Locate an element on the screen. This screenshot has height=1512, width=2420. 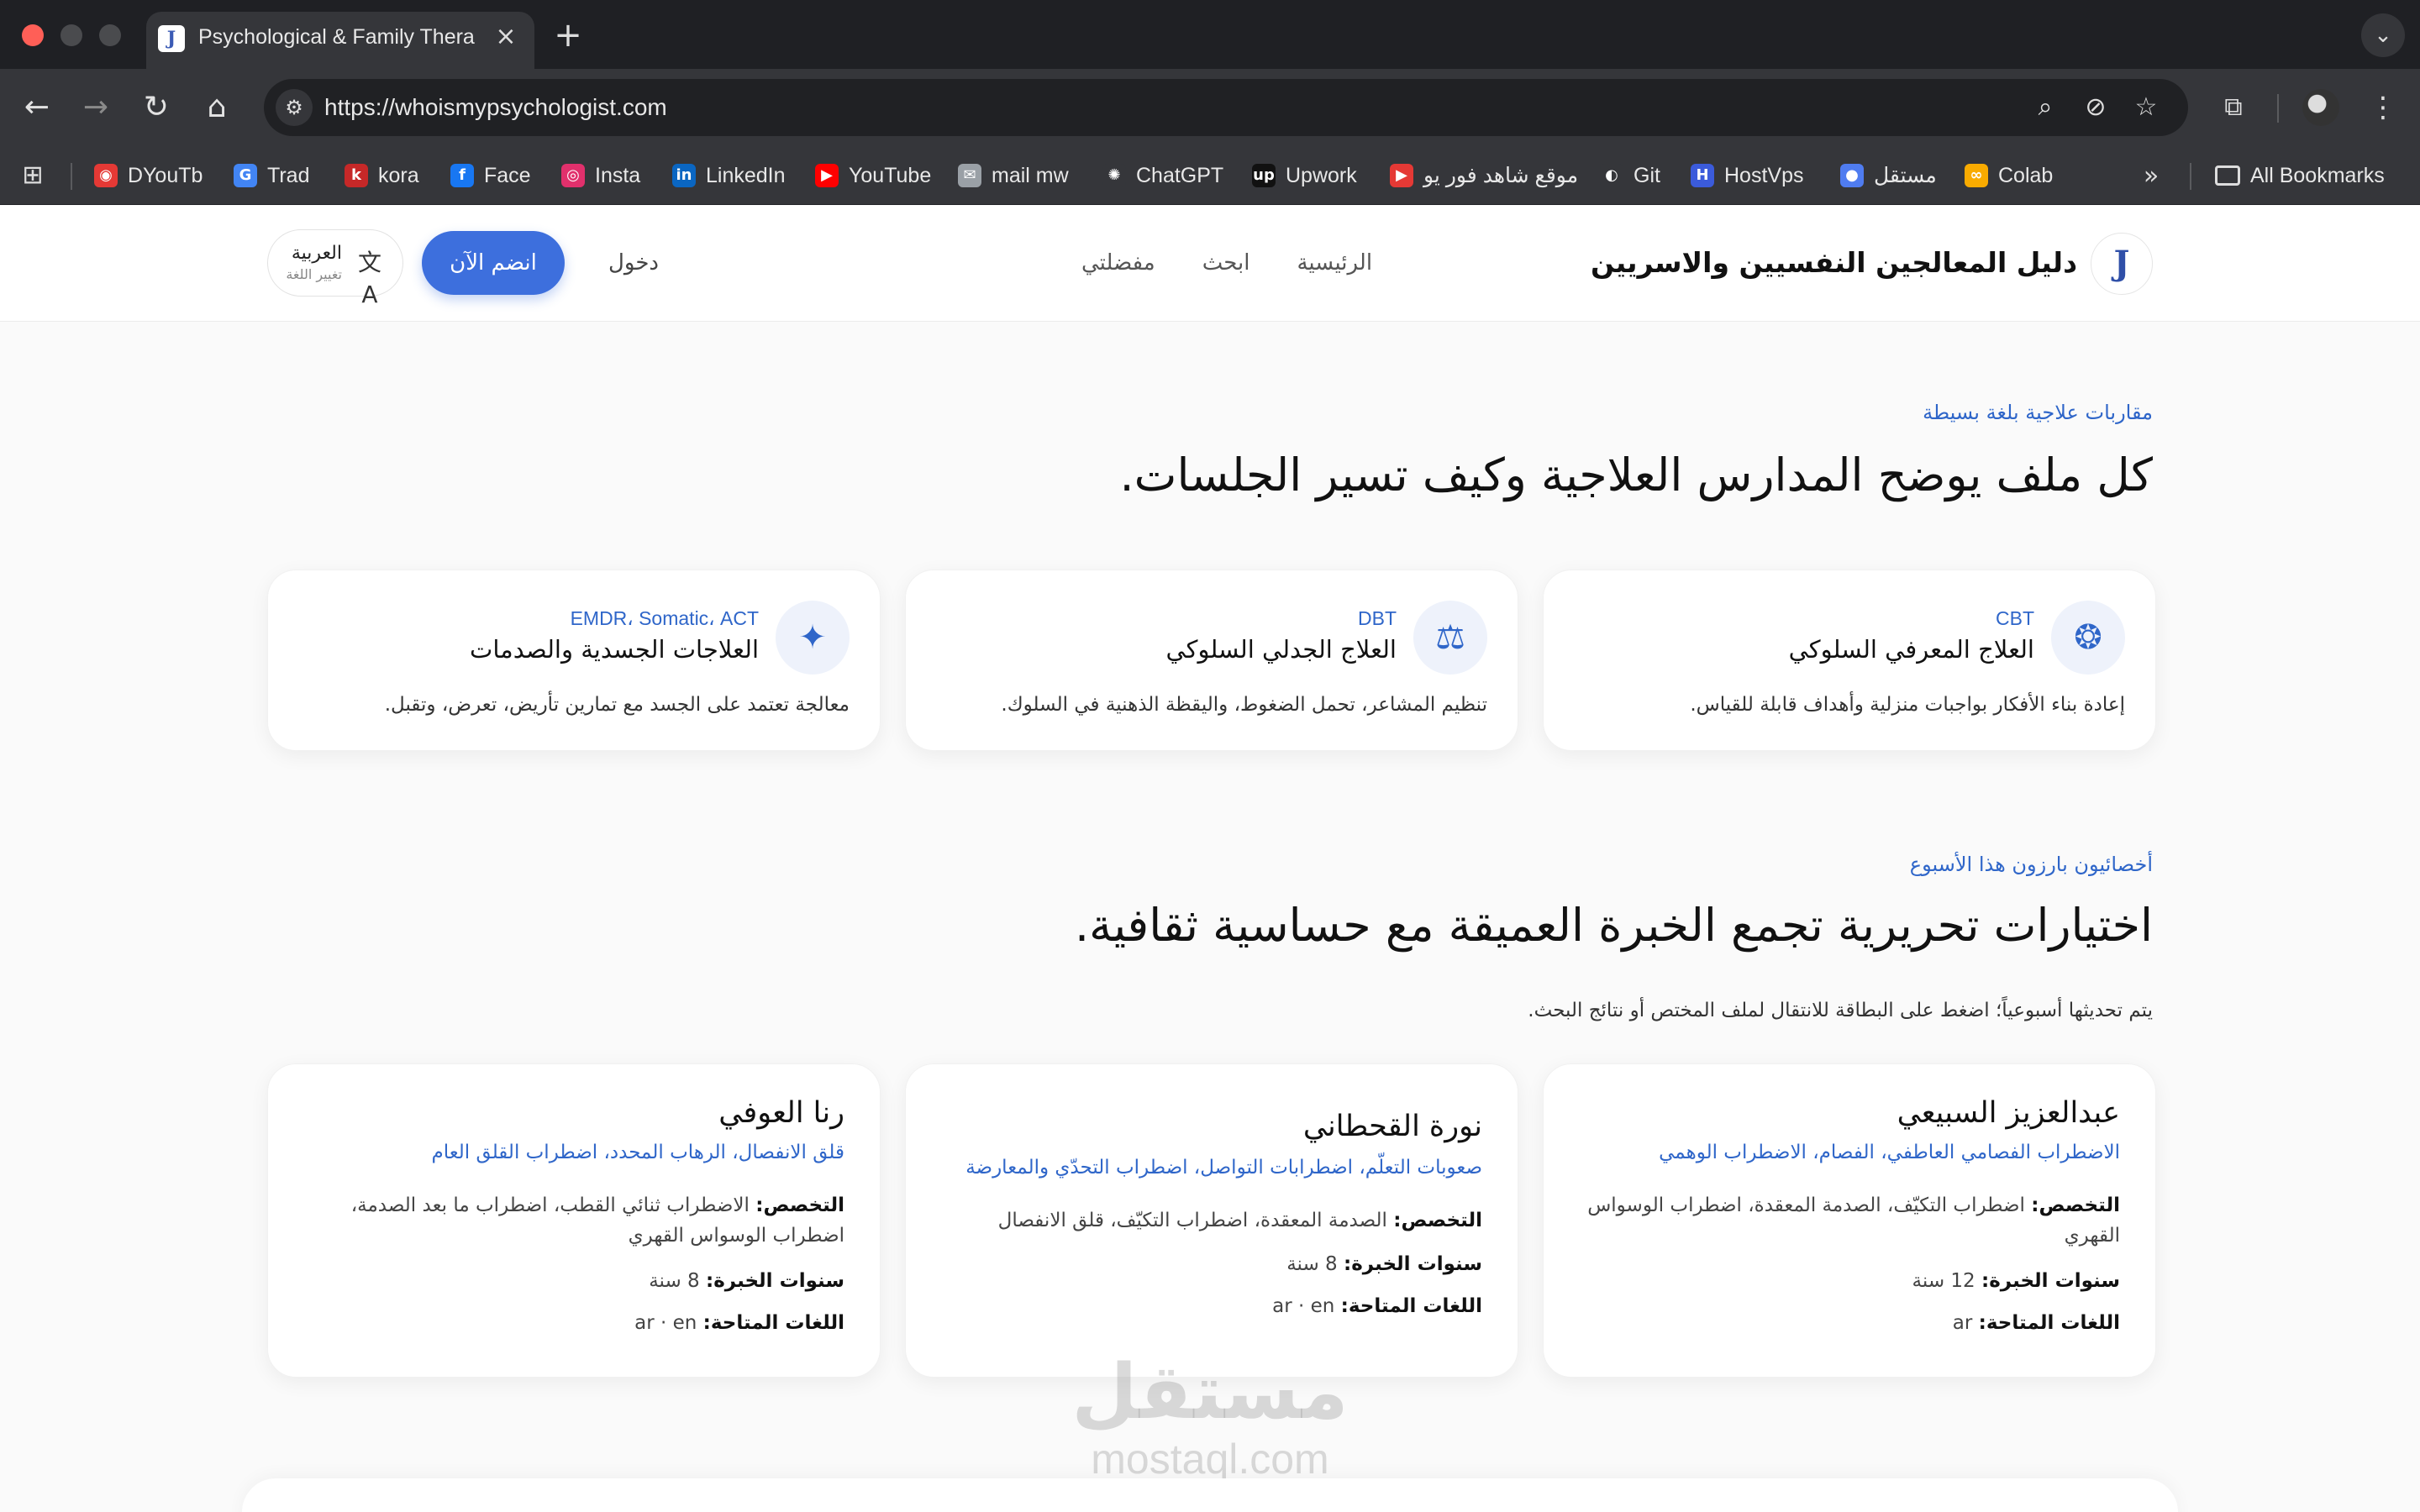
sparkles-icon: ✦ is located at coordinates (813, 638).